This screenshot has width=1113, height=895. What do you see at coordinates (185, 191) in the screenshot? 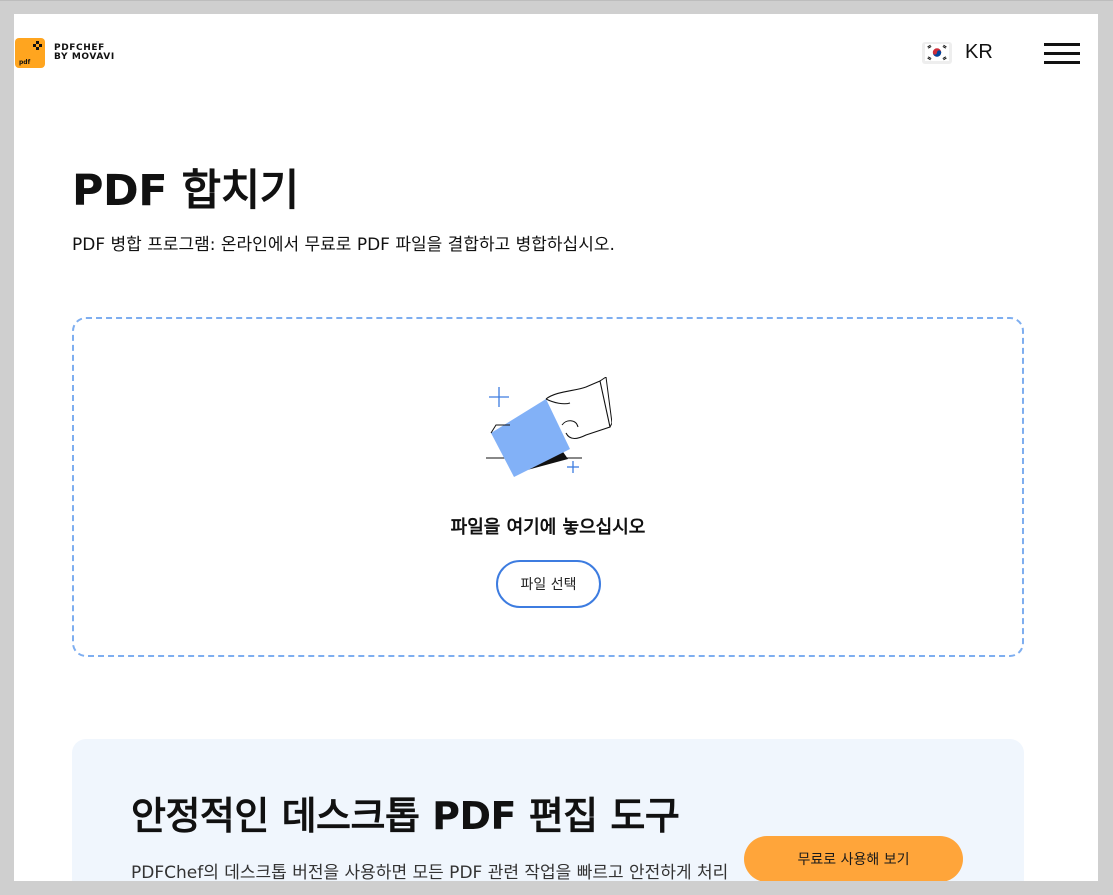
I see `page-title: PDF 합치기` at bounding box center [185, 191].